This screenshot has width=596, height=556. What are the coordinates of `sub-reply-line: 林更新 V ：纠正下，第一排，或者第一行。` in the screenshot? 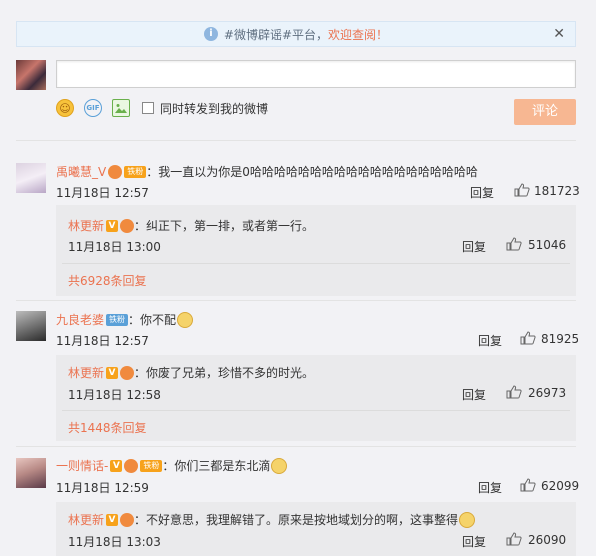 It's located at (191, 225).